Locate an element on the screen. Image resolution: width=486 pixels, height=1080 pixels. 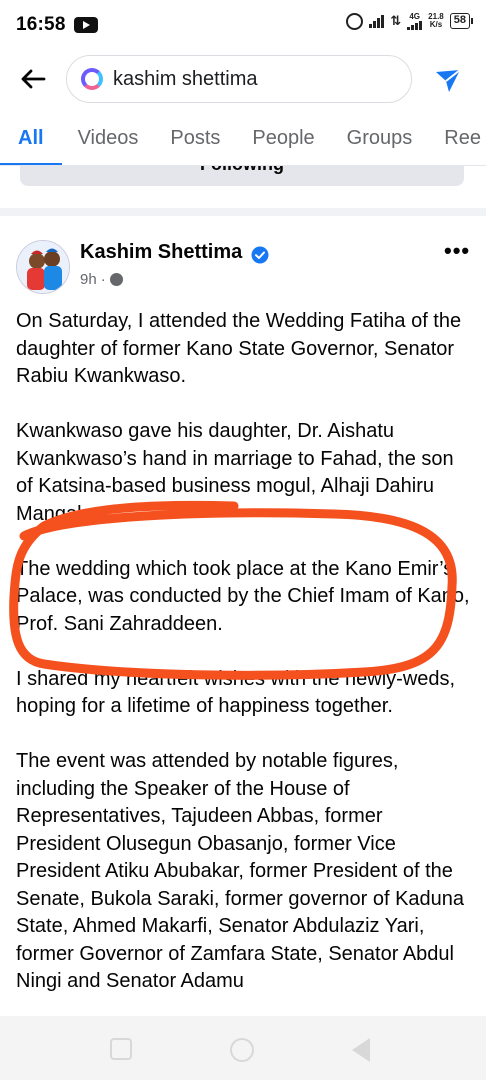
back-button is located at coordinates (361, 1050).